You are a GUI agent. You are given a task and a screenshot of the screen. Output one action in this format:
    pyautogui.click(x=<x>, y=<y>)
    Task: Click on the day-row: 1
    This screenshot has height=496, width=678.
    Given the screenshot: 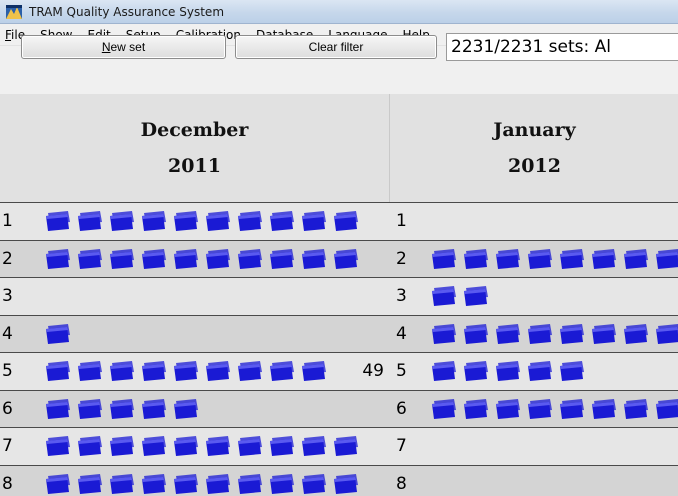 What is the action you would take?
    pyautogui.click(x=195, y=221)
    